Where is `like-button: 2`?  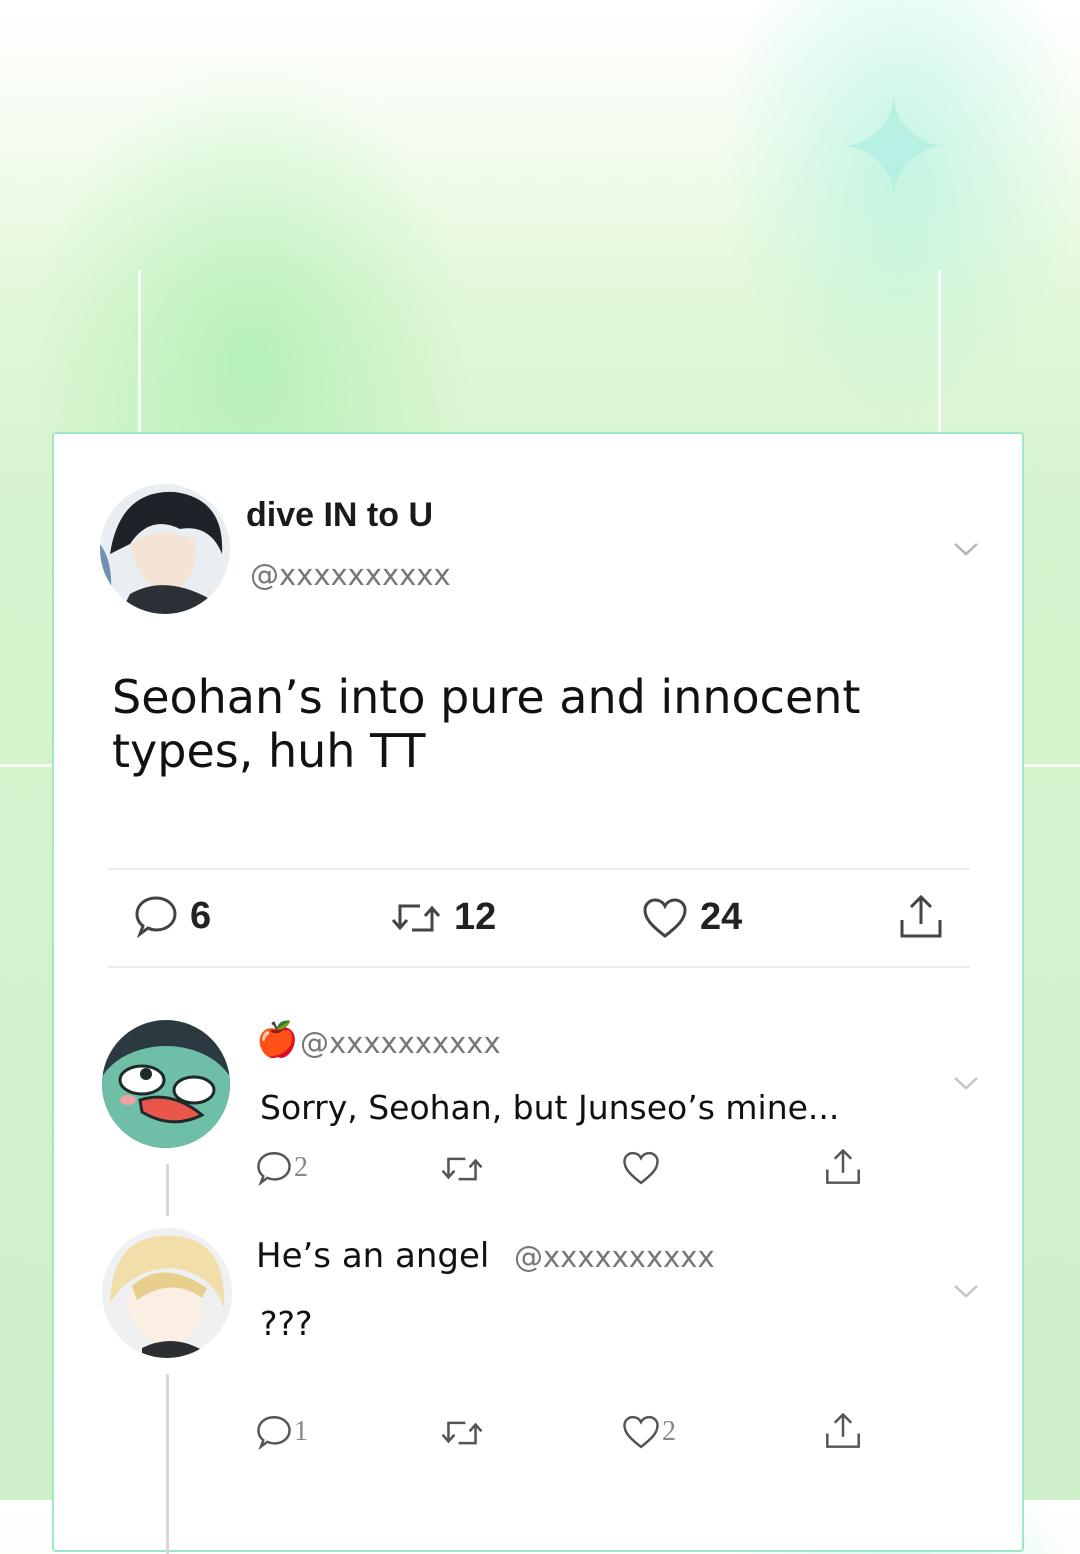
like-button: 2 is located at coordinates (649, 1432).